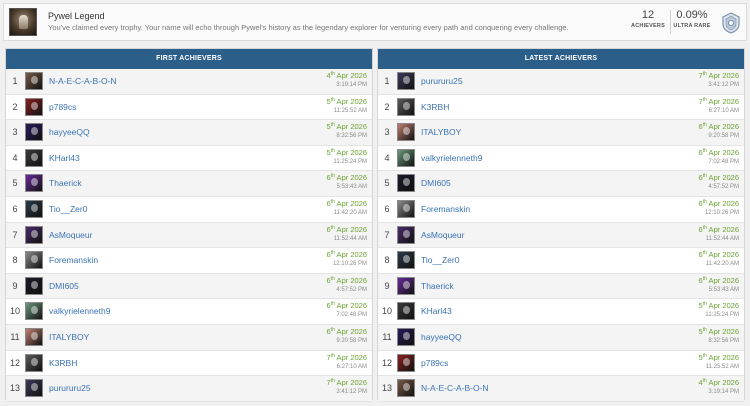 This screenshot has height=406, width=750. I want to click on achieved-date: 4th Apr 2026 3:19:14 PM, so click(347, 80).